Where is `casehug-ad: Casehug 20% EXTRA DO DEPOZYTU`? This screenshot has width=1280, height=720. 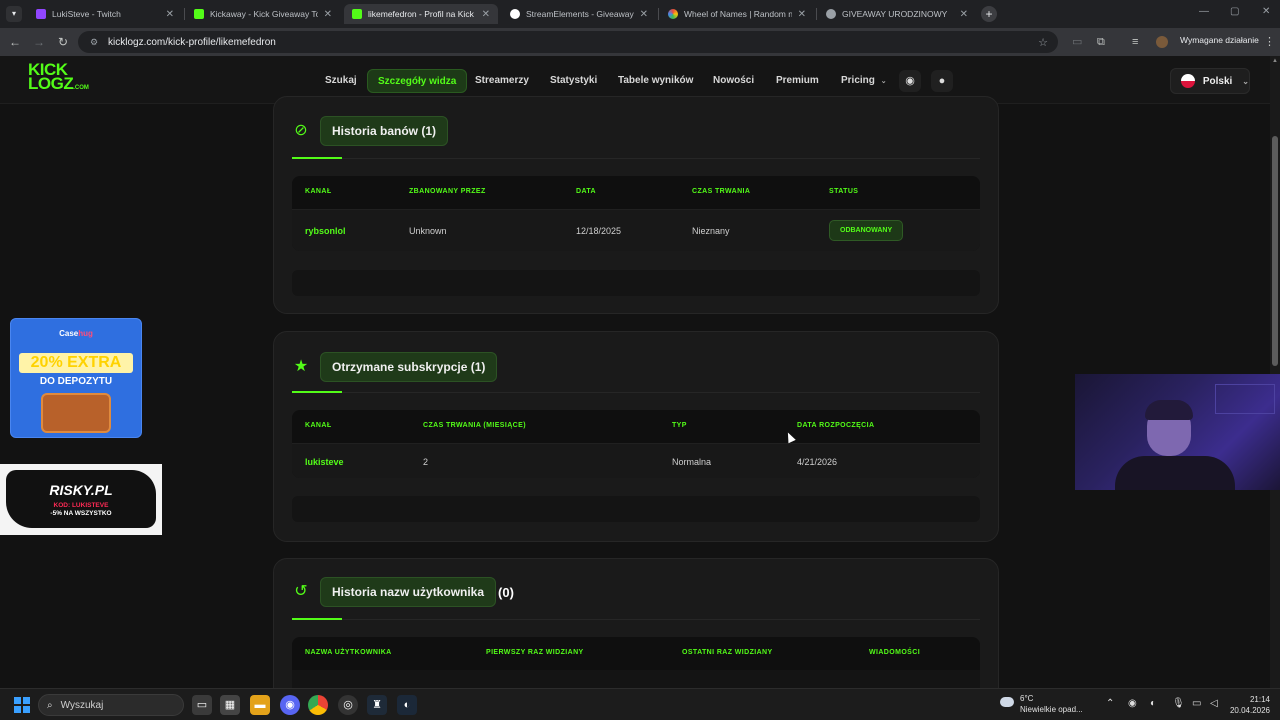
casehug-ad: Casehug 20% EXTRA DO DEPOZYTU is located at coordinates (76, 378).